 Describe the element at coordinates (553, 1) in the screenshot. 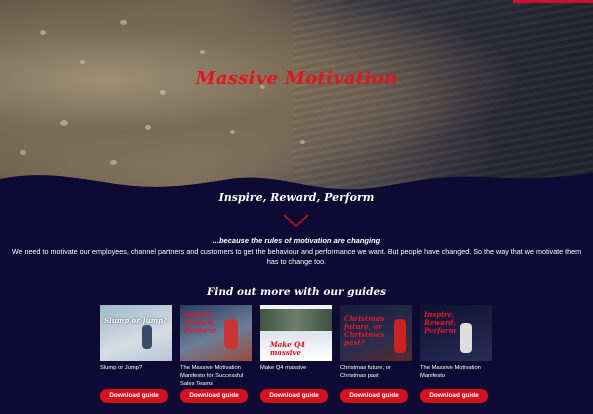

I see `top-accent-bar` at that location.